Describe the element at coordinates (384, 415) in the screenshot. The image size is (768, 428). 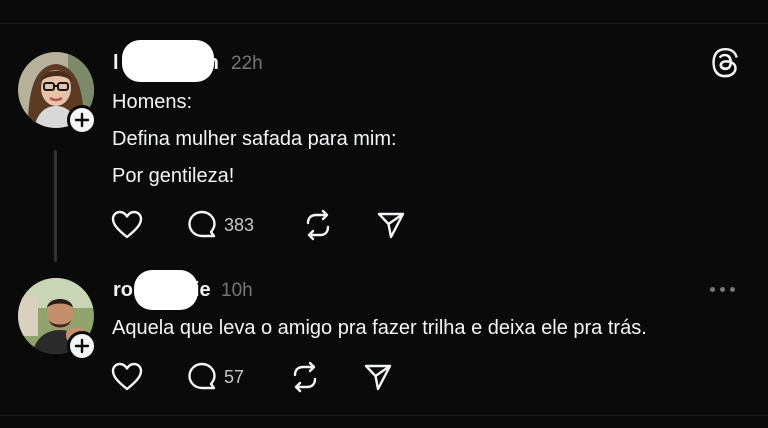
I see `bottom-divider` at that location.